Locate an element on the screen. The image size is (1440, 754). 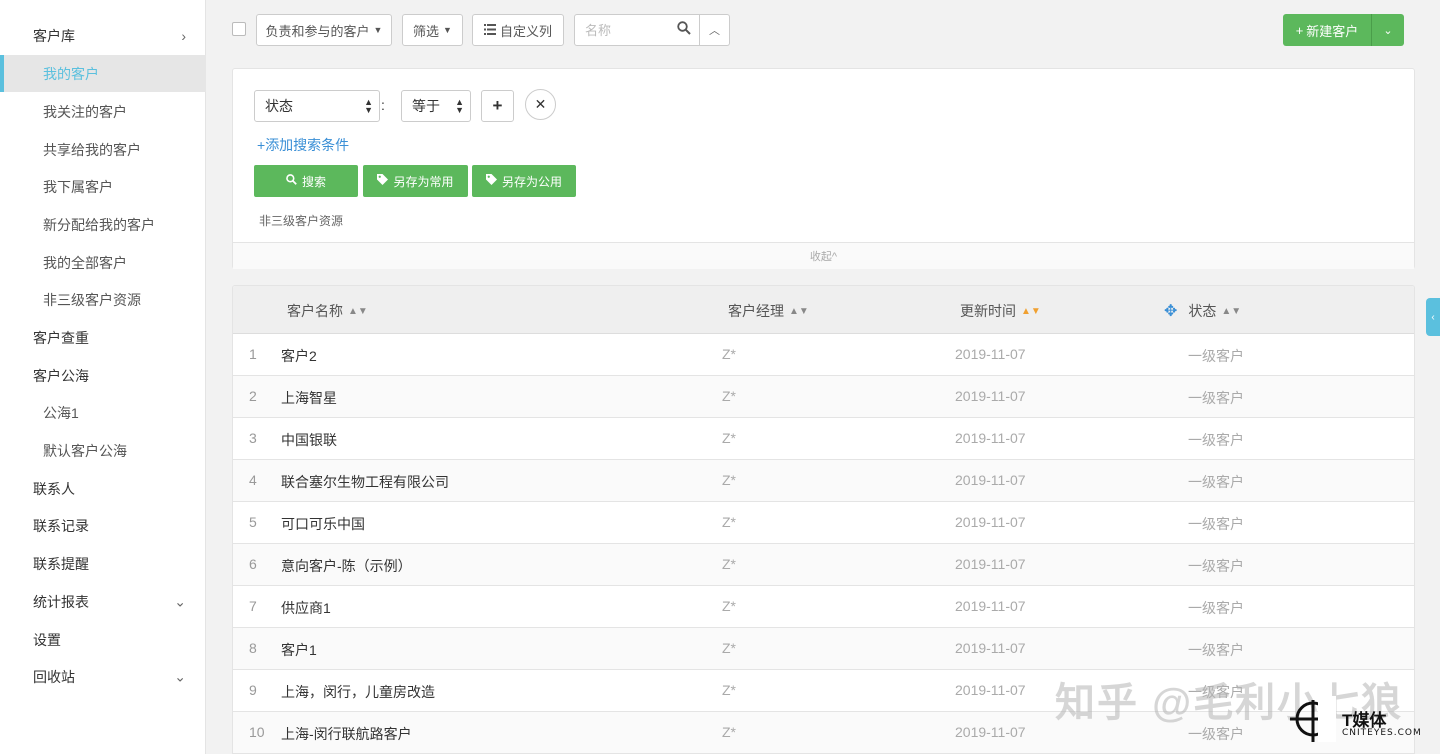
filter-dropdown: 筛选 ▼ is located at coordinates (432, 30).